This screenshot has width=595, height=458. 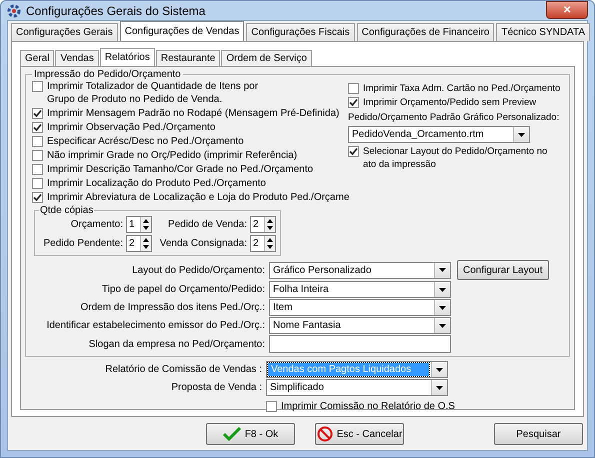 What do you see at coordinates (155, 325) in the screenshot?
I see `field-label: Identificar estabelecimento emissor do Ped./Orç.:` at bounding box center [155, 325].